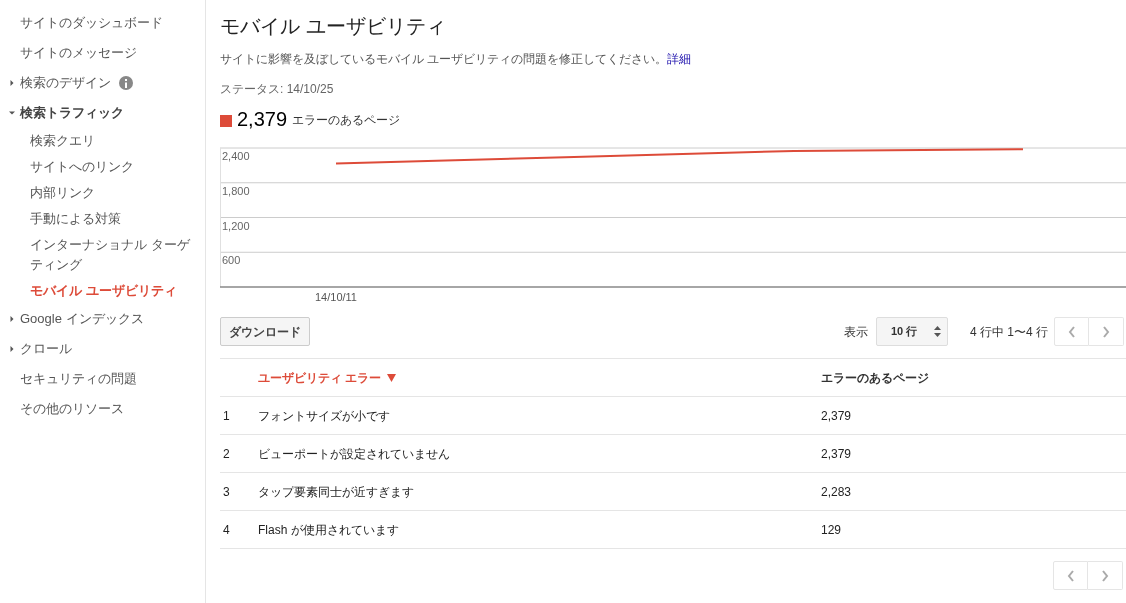 This screenshot has width=1126, height=603. I want to click on y-tick-label: 1,200, so click(236, 225).